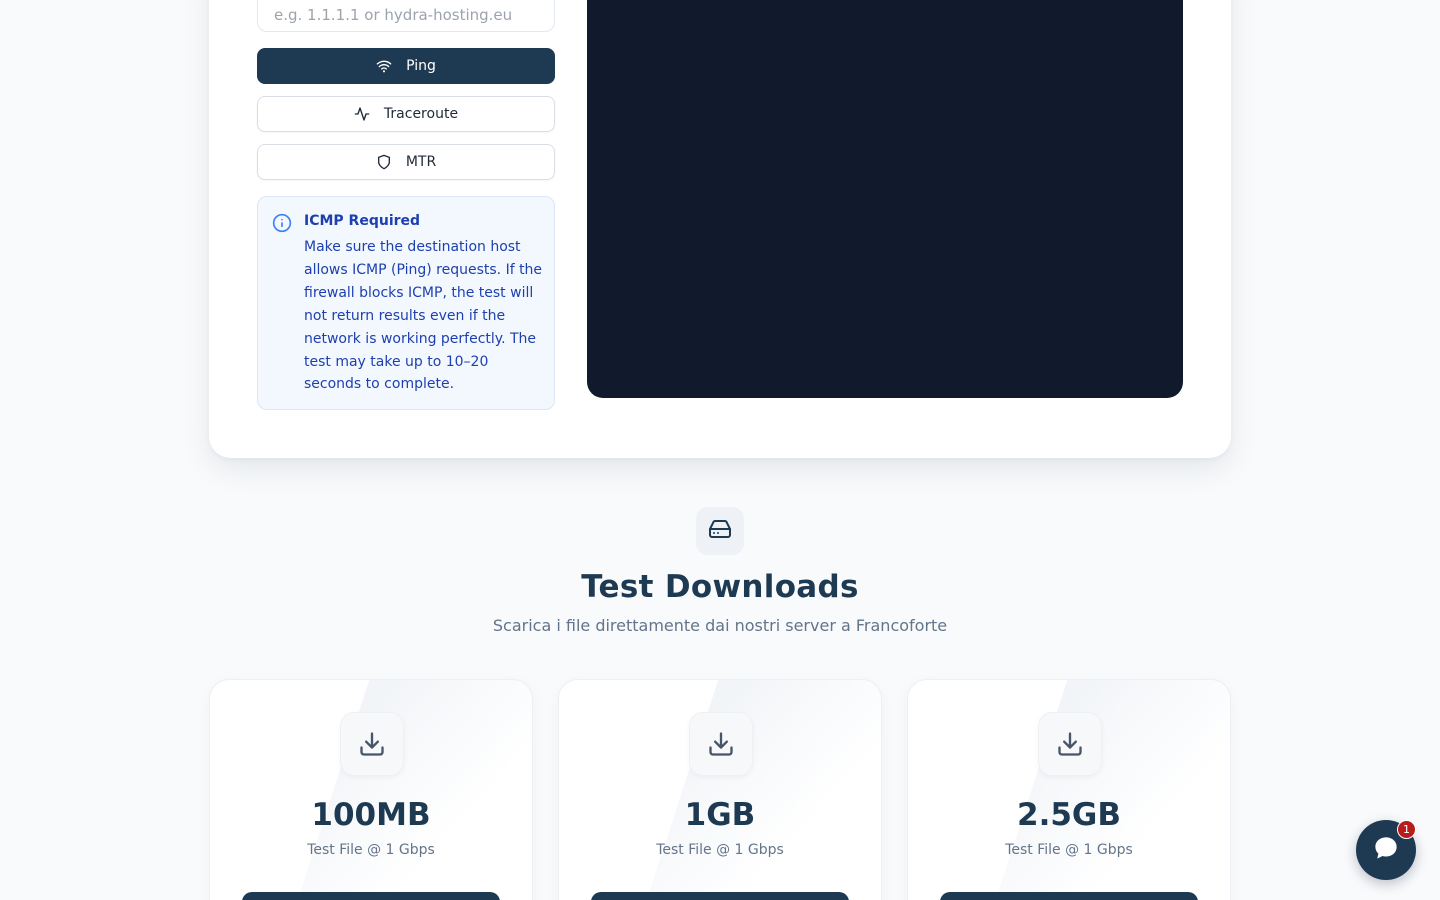 This screenshot has height=900, width=1440. What do you see at coordinates (1386, 850) in the screenshot?
I see `chat-bubble-icon` at bounding box center [1386, 850].